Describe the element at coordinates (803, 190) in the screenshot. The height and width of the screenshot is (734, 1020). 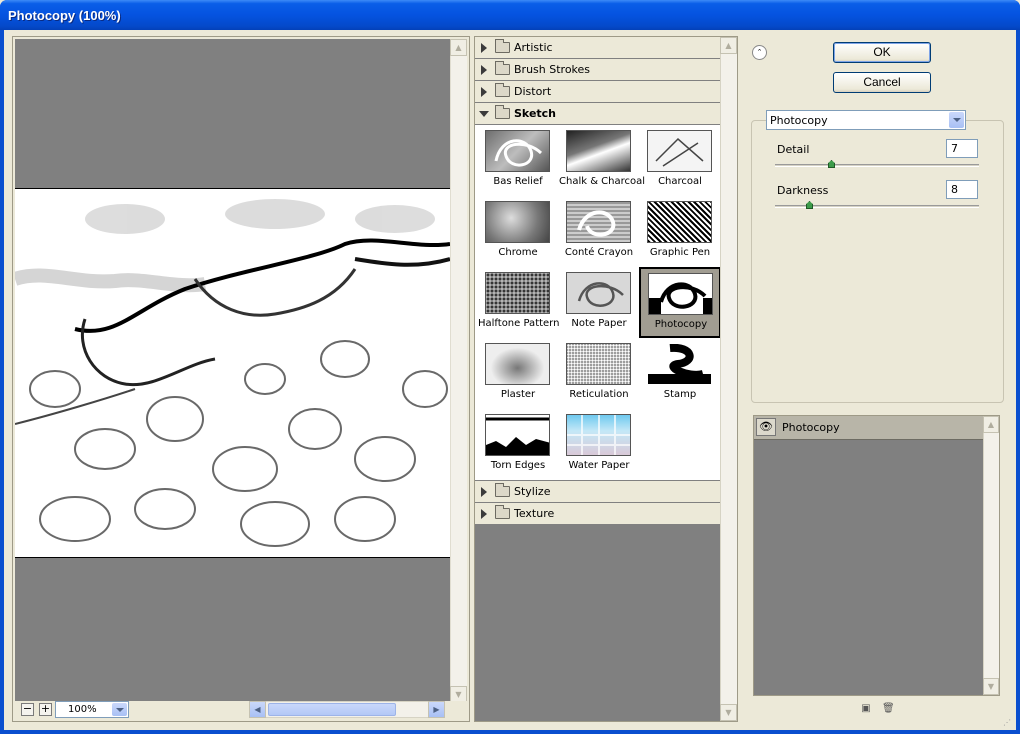
I see `darkness-label: Darkness` at that location.